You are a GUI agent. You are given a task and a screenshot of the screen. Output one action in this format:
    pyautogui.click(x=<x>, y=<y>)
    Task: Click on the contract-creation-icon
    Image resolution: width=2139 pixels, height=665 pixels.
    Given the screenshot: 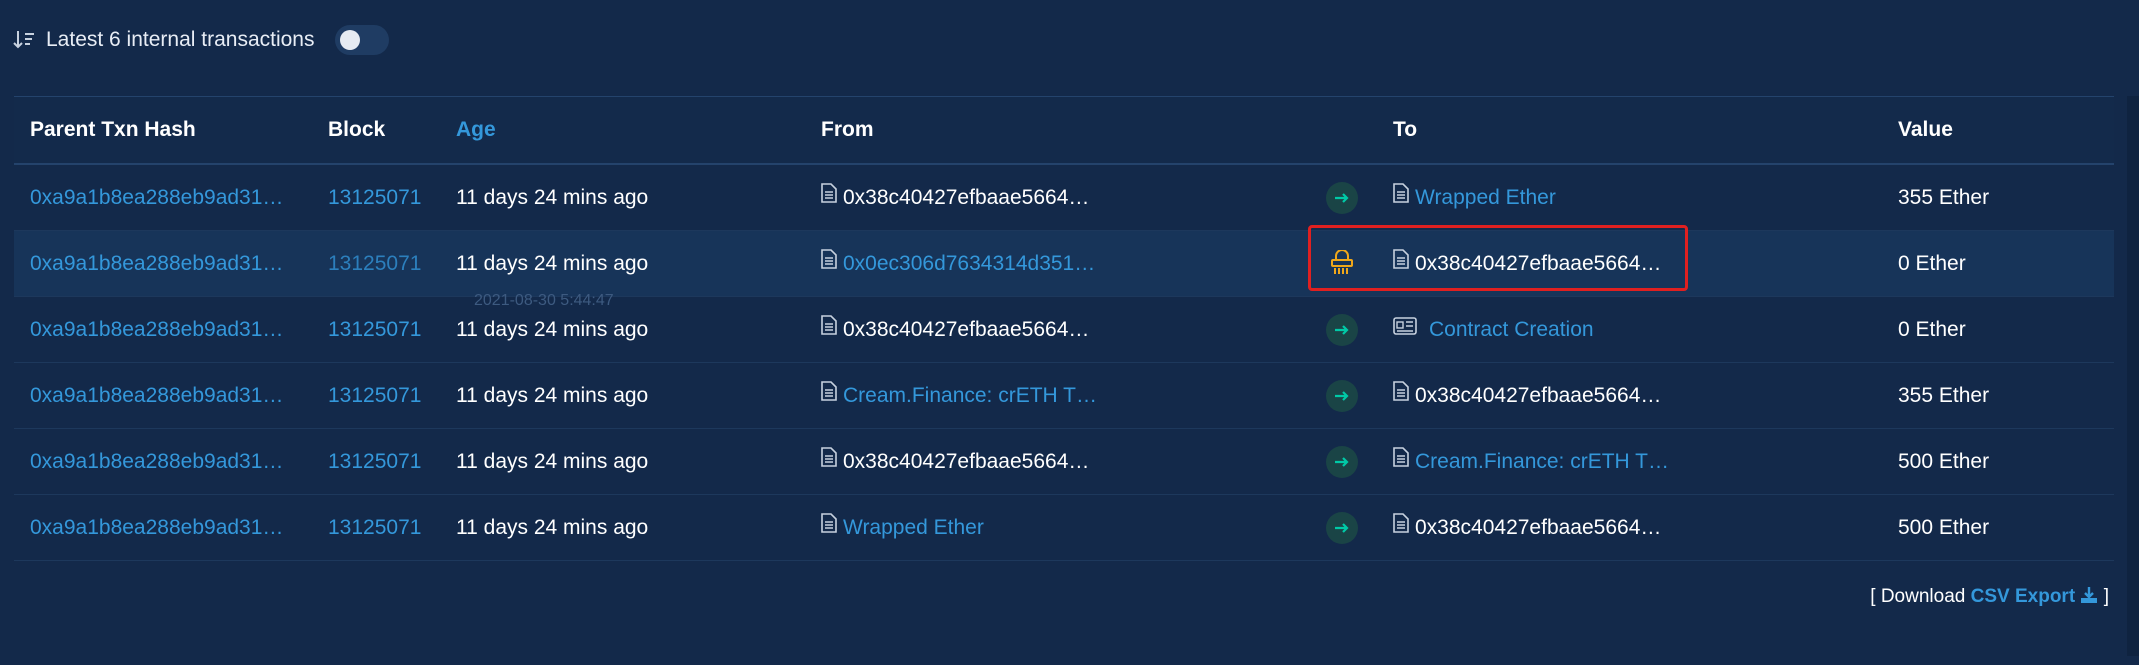 What is the action you would take?
    pyautogui.click(x=1405, y=329)
    